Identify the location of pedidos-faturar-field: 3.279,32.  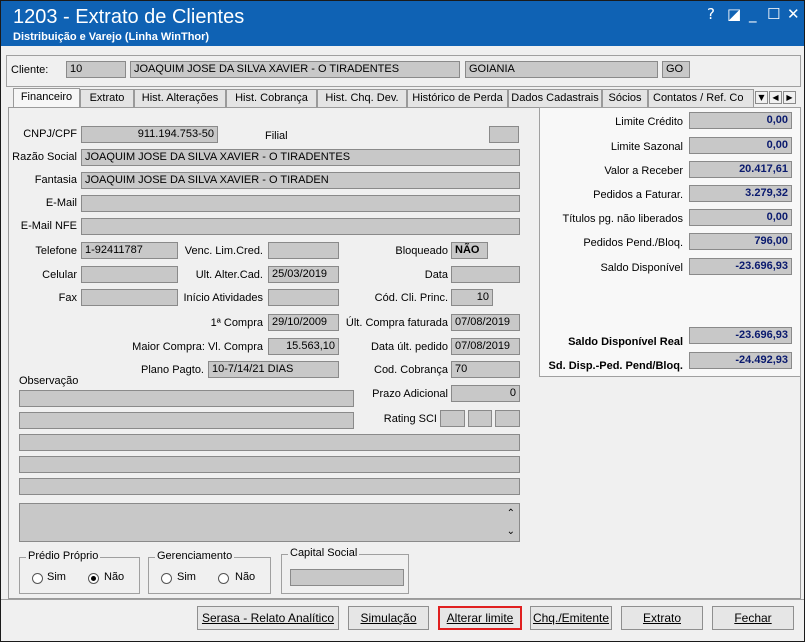
(740, 193).